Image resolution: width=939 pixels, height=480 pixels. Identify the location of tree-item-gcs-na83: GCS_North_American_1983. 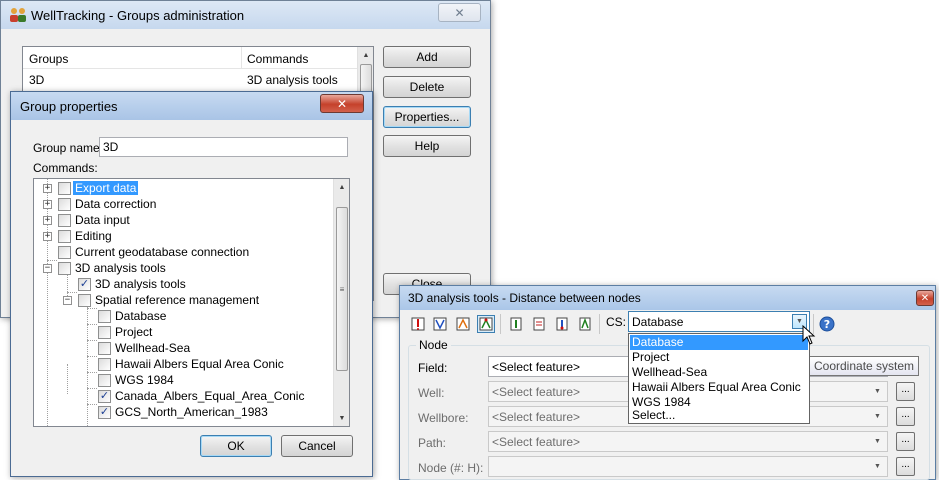
(191, 412).